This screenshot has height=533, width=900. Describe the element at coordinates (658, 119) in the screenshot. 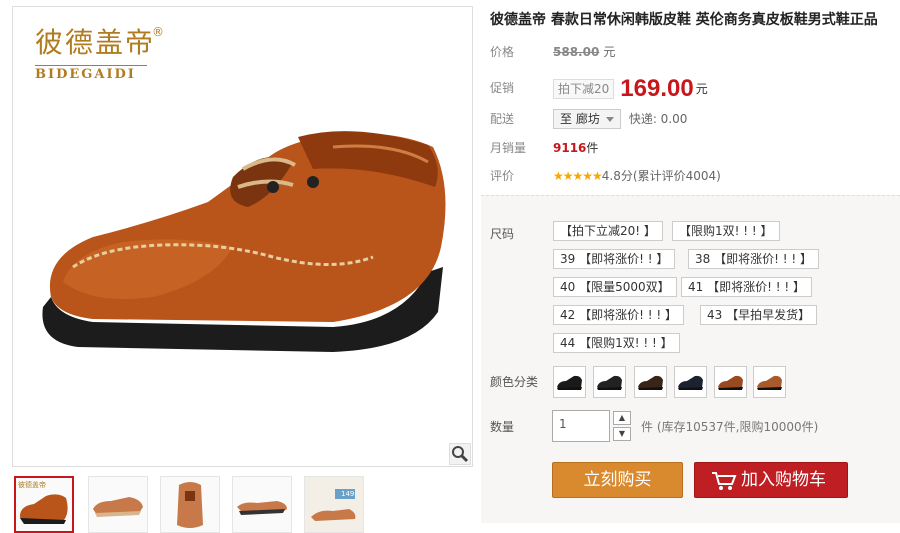

I see `shipping-fee: 快递: 0.00` at that location.